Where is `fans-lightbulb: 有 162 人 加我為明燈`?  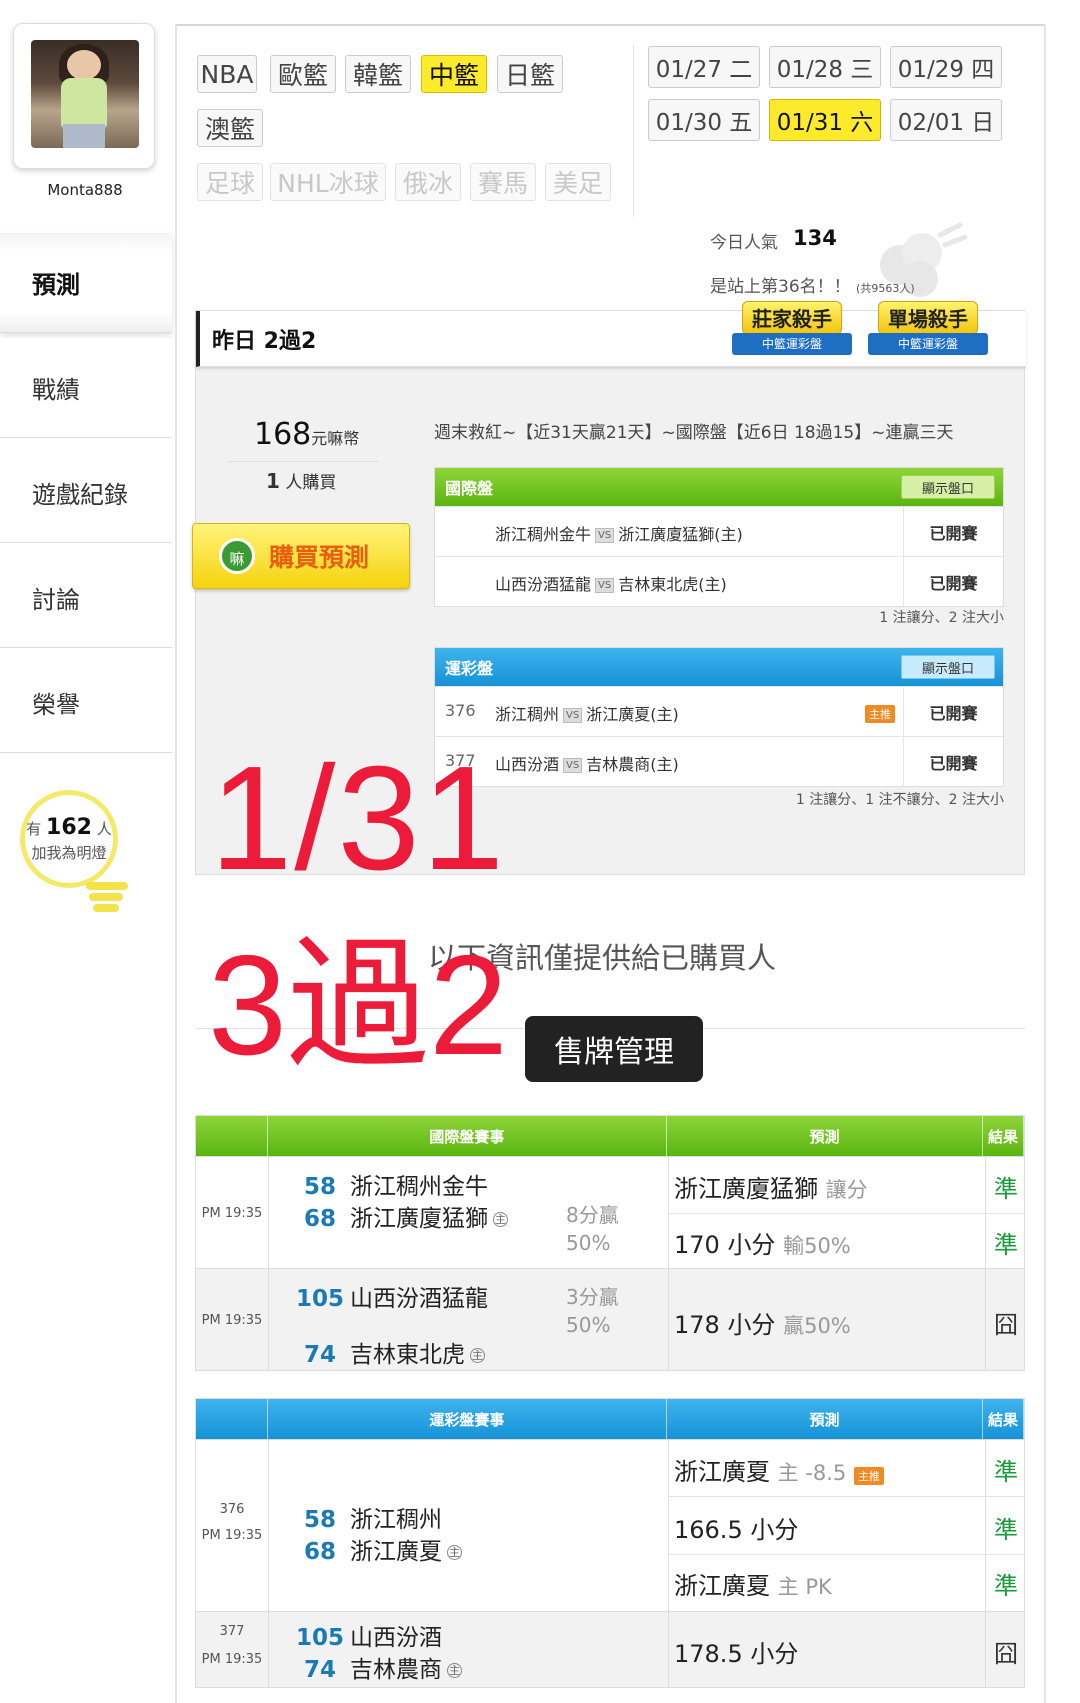
fans-lightbulb: 有 162 人 加我為明燈 is located at coordinates (69, 839).